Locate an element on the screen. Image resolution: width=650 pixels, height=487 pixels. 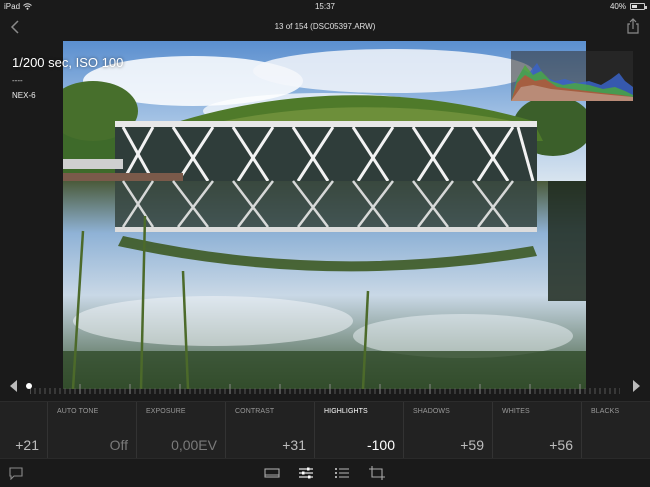
battery-percent: 40% is located at coordinates (617, 6).